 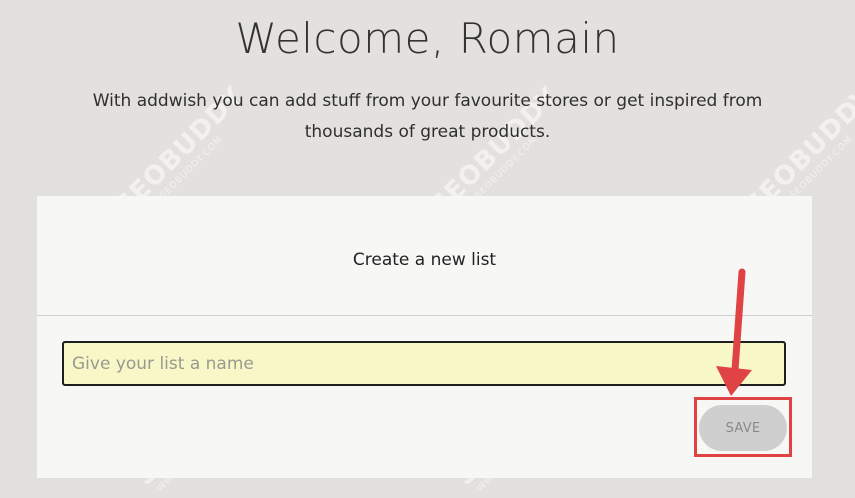 What do you see at coordinates (424, 363) in the screenshot?
I see `list-name-input` at bounding box center [424, 363].